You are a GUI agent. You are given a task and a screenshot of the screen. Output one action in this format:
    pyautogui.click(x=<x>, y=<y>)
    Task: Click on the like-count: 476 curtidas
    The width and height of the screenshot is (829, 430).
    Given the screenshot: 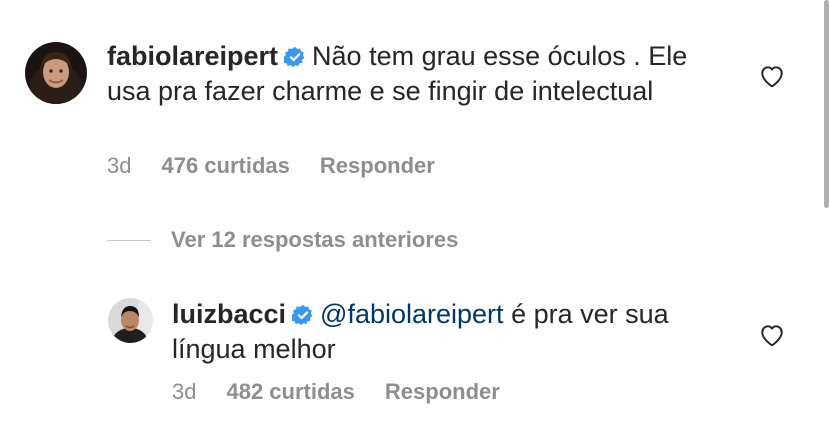 What is the action you would take?
    pyautogui.click(x=225, y=166)
    